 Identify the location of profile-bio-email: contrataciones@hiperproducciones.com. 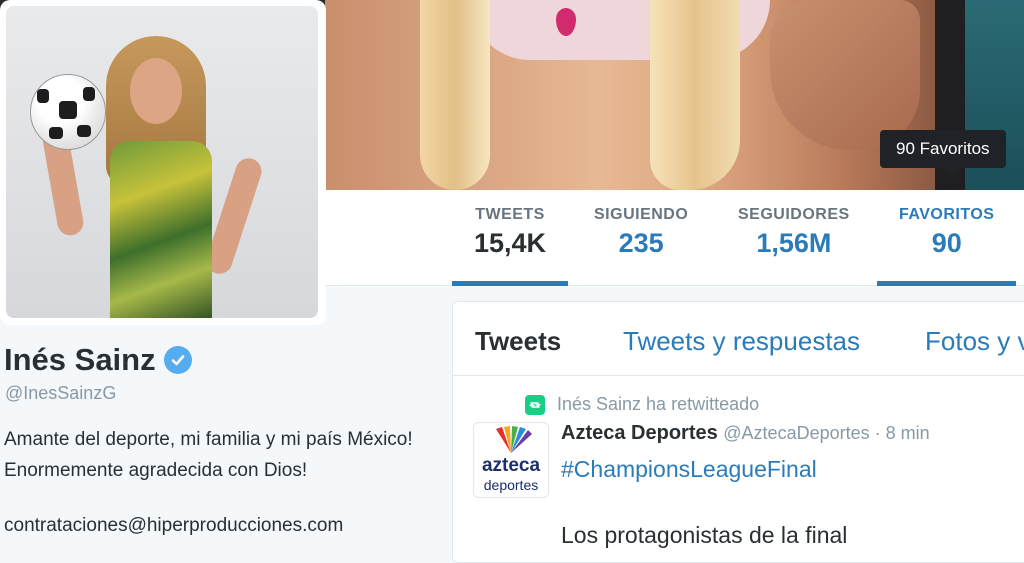
(174, 525).